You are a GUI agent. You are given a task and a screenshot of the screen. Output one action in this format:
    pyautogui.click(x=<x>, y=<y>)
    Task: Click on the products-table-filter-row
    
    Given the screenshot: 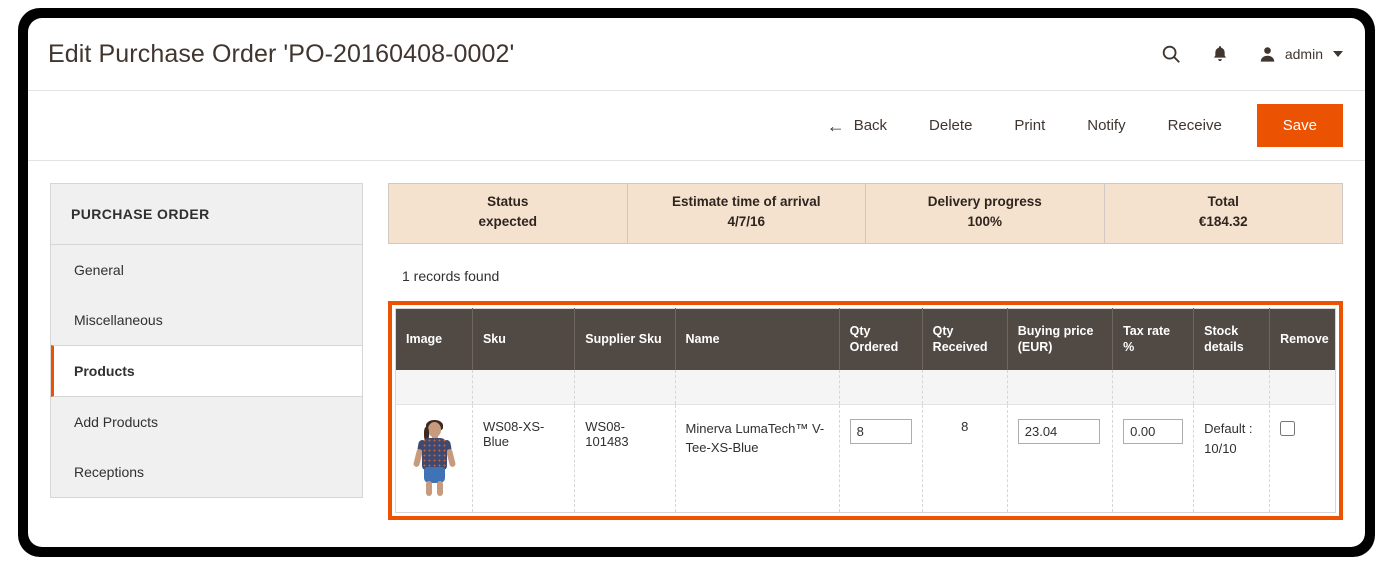 What is the action you would take?
    pyautogui.click(x=865, y=387)
    